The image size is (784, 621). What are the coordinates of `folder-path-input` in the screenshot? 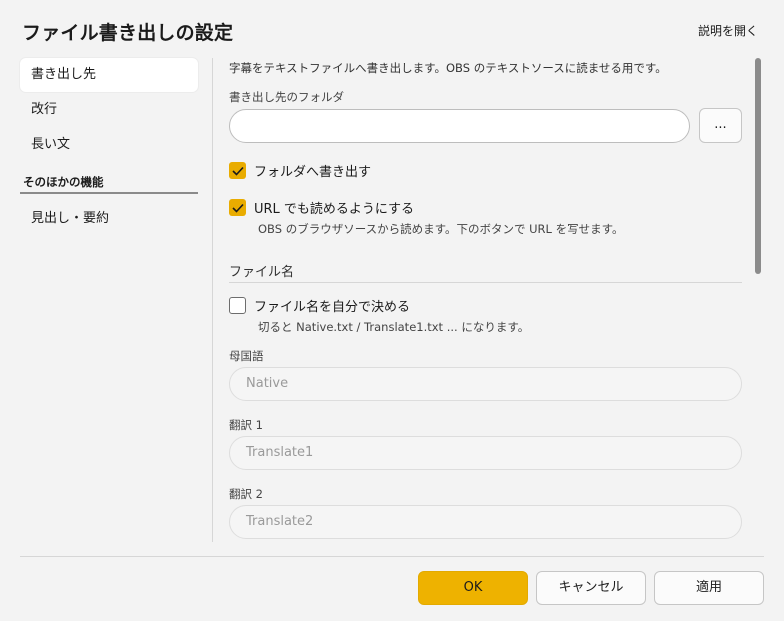 It's located at (459, 126).